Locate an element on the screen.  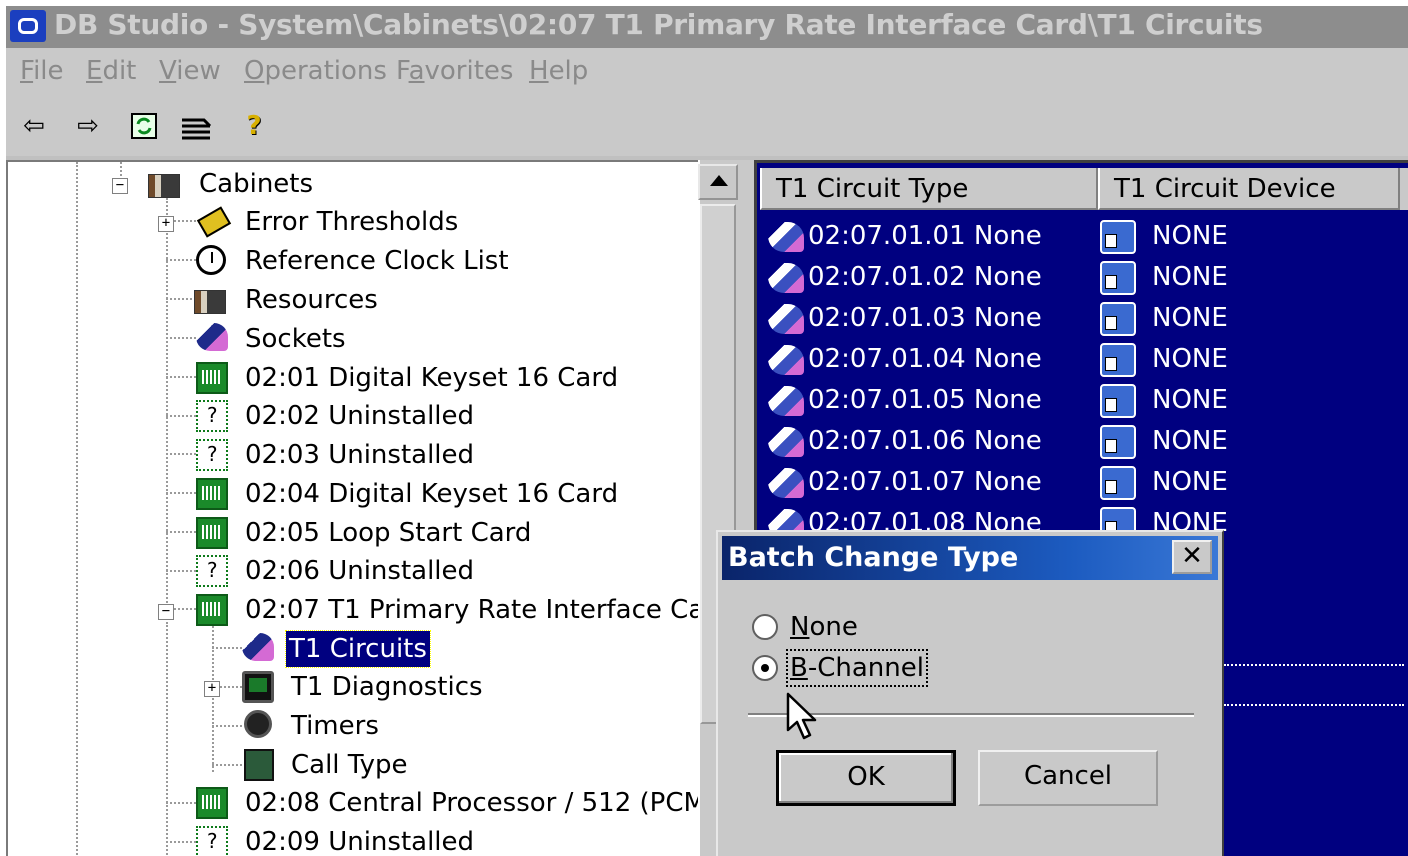
menu-operations: Operations is located at coordinates (315, 71).